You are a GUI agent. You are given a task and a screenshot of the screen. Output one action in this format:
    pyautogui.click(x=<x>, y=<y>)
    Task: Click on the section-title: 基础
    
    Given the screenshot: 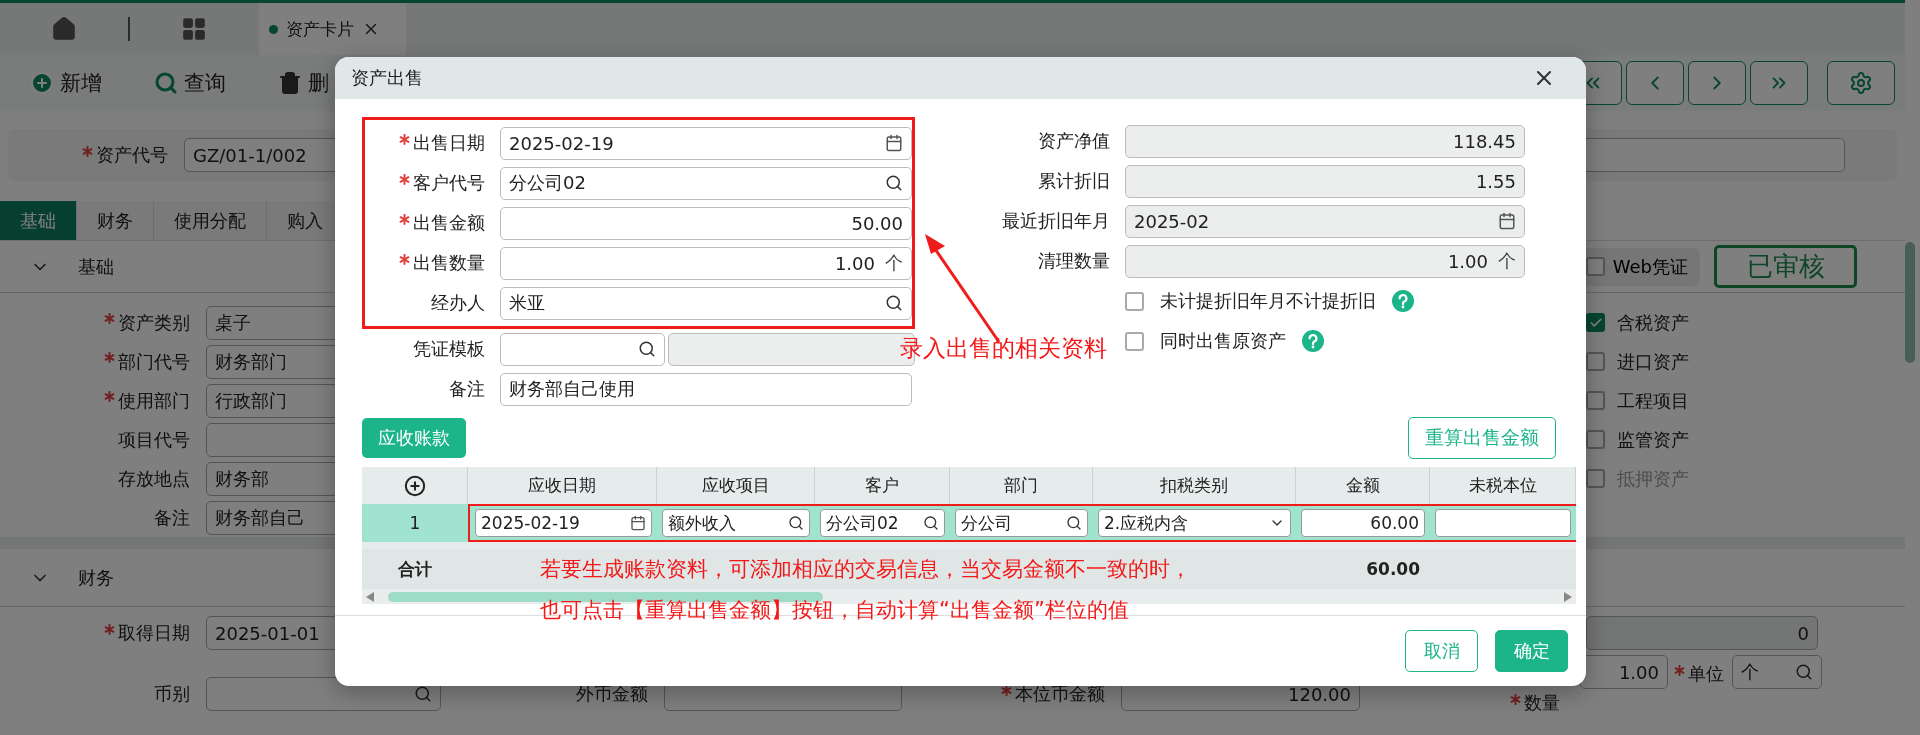 What is the action you would take?
    pyautogui.click(x=96, y=266)
    